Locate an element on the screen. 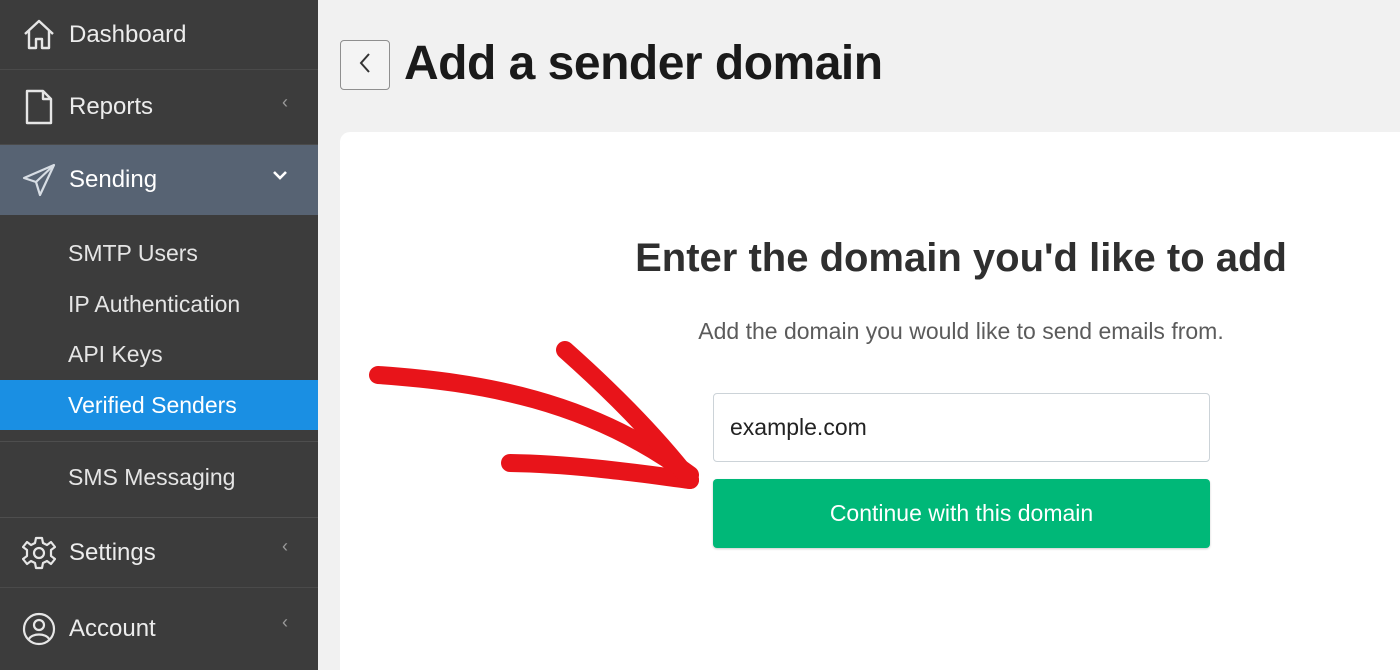 The height and width of the screenshot is (670, 1400). sidebar-subitem-sms-messaging: SMS Messaging is located at coordinates (159, 477).